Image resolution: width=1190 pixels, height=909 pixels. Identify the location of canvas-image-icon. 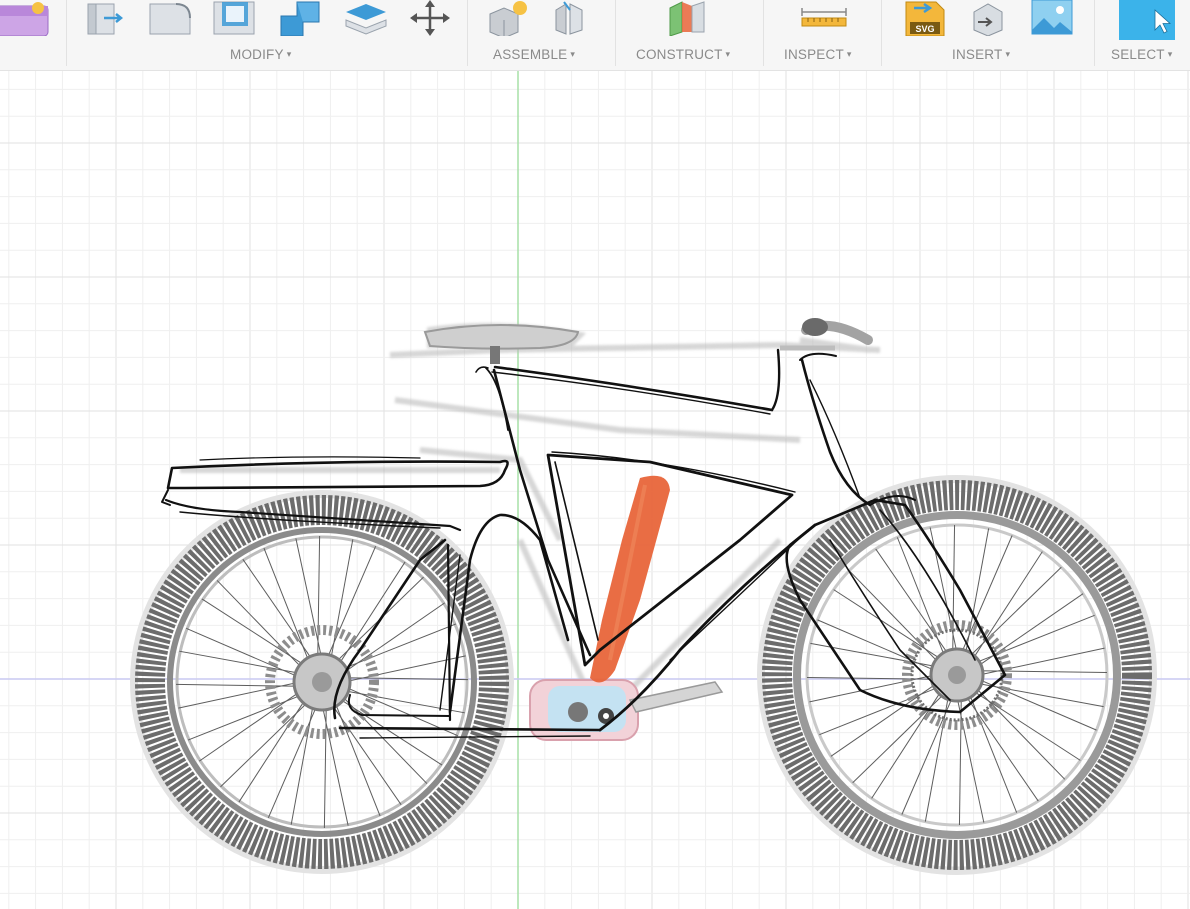
(1052, 18).